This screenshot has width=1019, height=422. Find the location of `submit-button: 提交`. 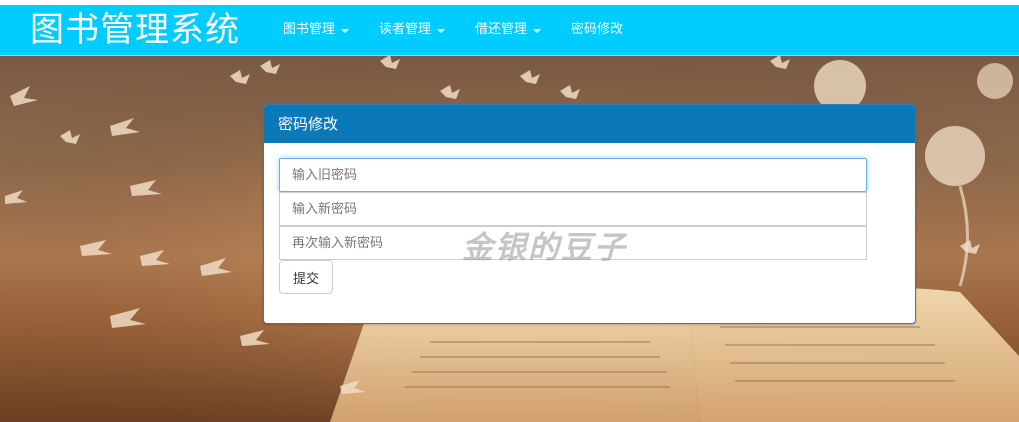

submit-button: 提交 is located at coordinates (306, 277).